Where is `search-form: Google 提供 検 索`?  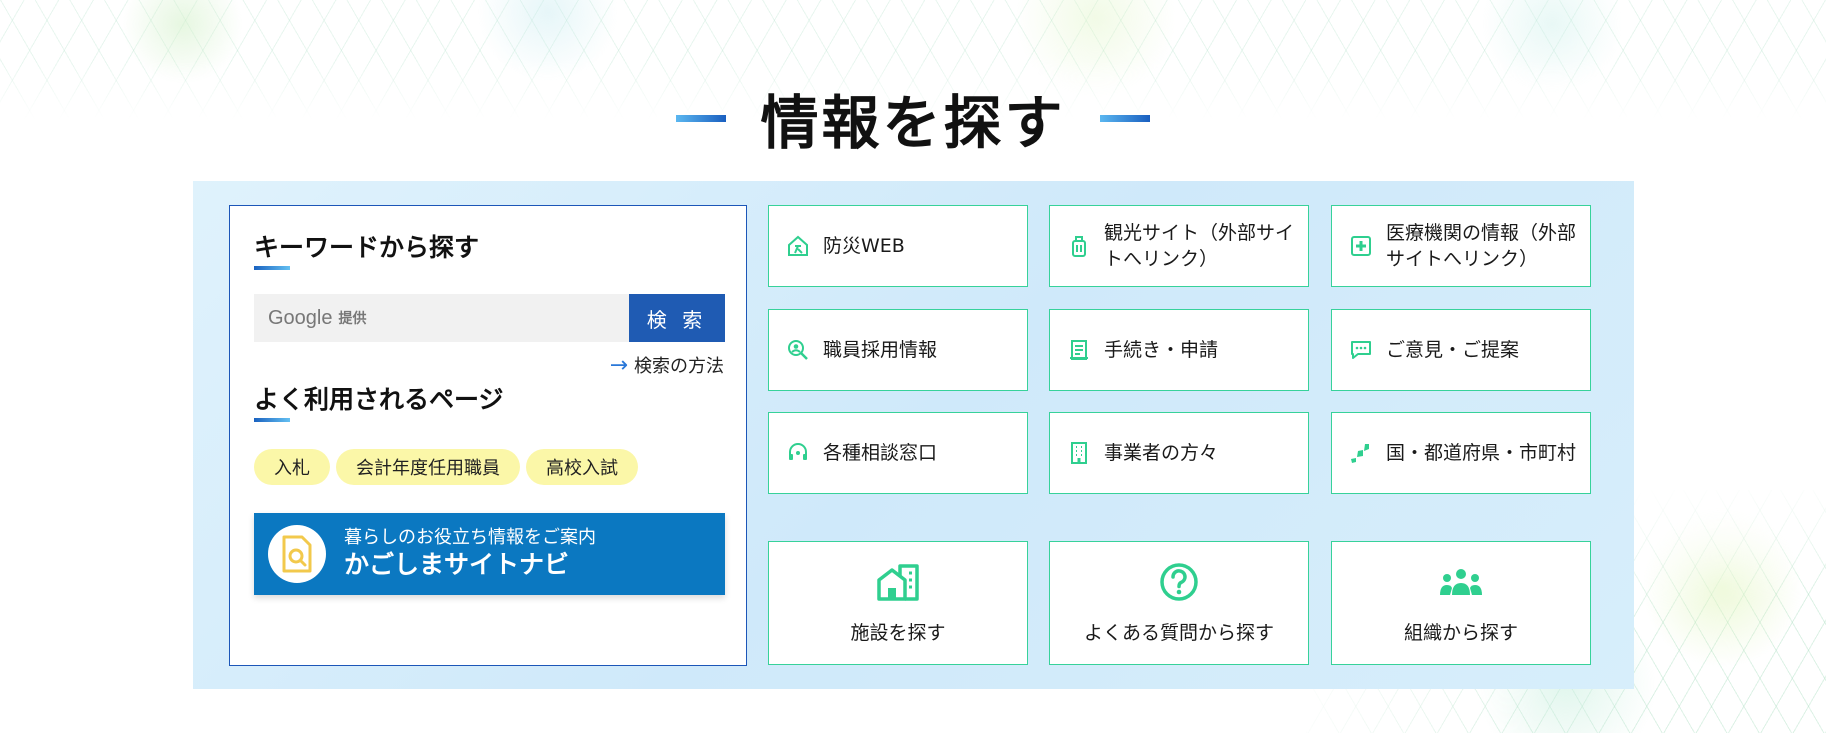 search-form: Google 提供 検 索 is located at coordinates (489, 318).